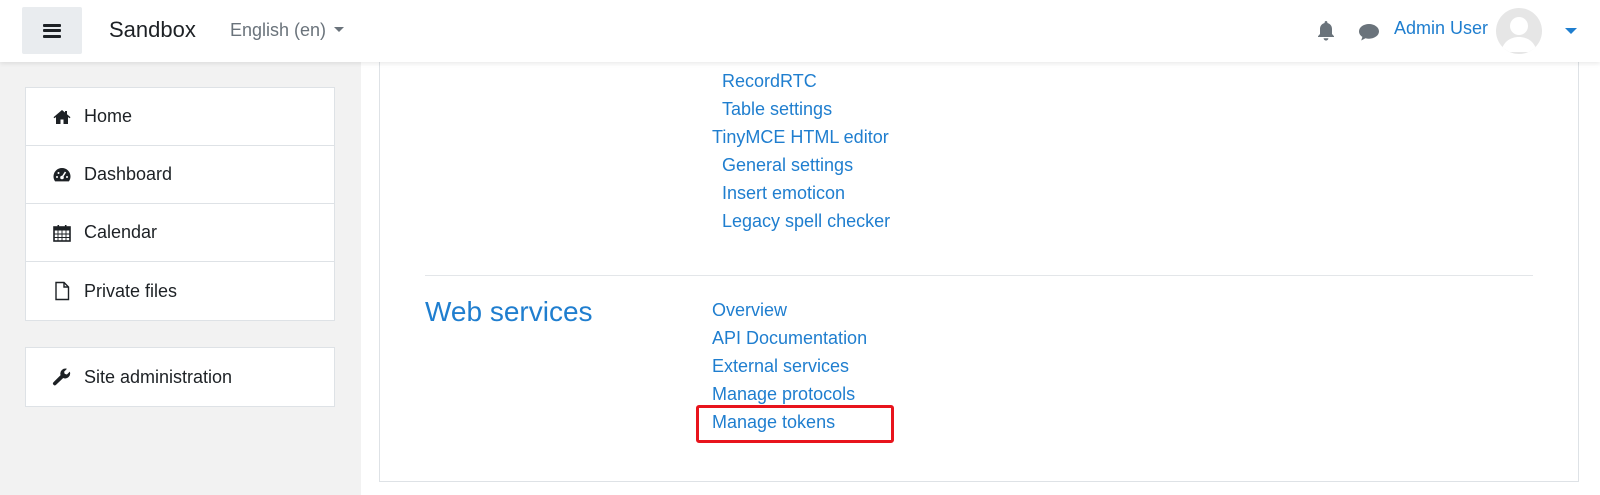 The width and height of the screenshot is (1600, 495). What do you see at coordinates (749, 310) in the screenshot?
I see `link-overview: Overview` at bounding box center [749, 310].